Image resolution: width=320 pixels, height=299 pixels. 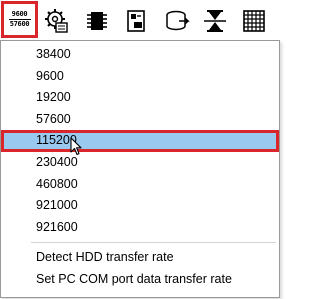 I want to click on menu-item-921600: 921600, so click(x=140, y=228).